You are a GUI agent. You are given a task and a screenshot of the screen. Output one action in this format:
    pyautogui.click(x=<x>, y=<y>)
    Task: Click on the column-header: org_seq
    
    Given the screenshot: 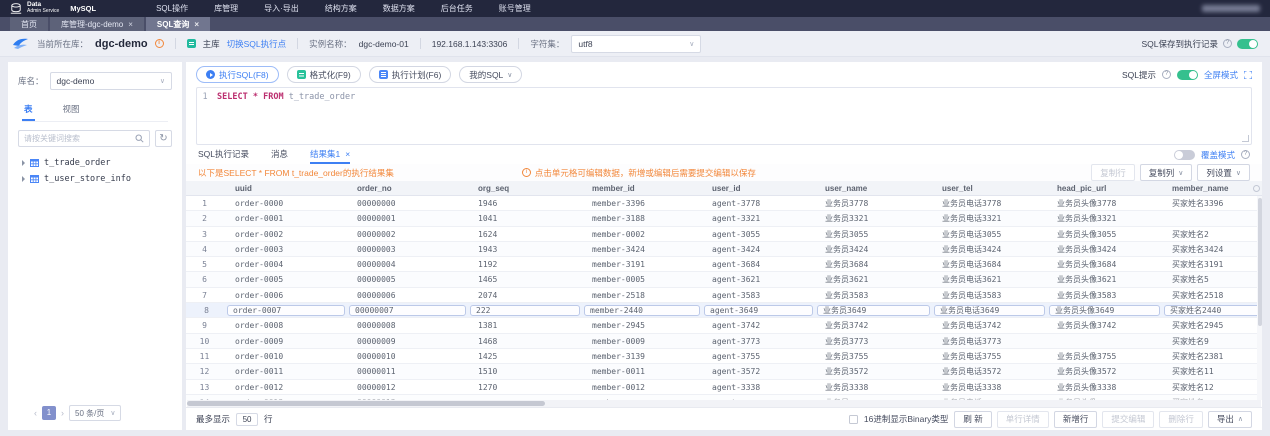 What is the action you would take?
    pyautogui.click(x=523, y=188)
    